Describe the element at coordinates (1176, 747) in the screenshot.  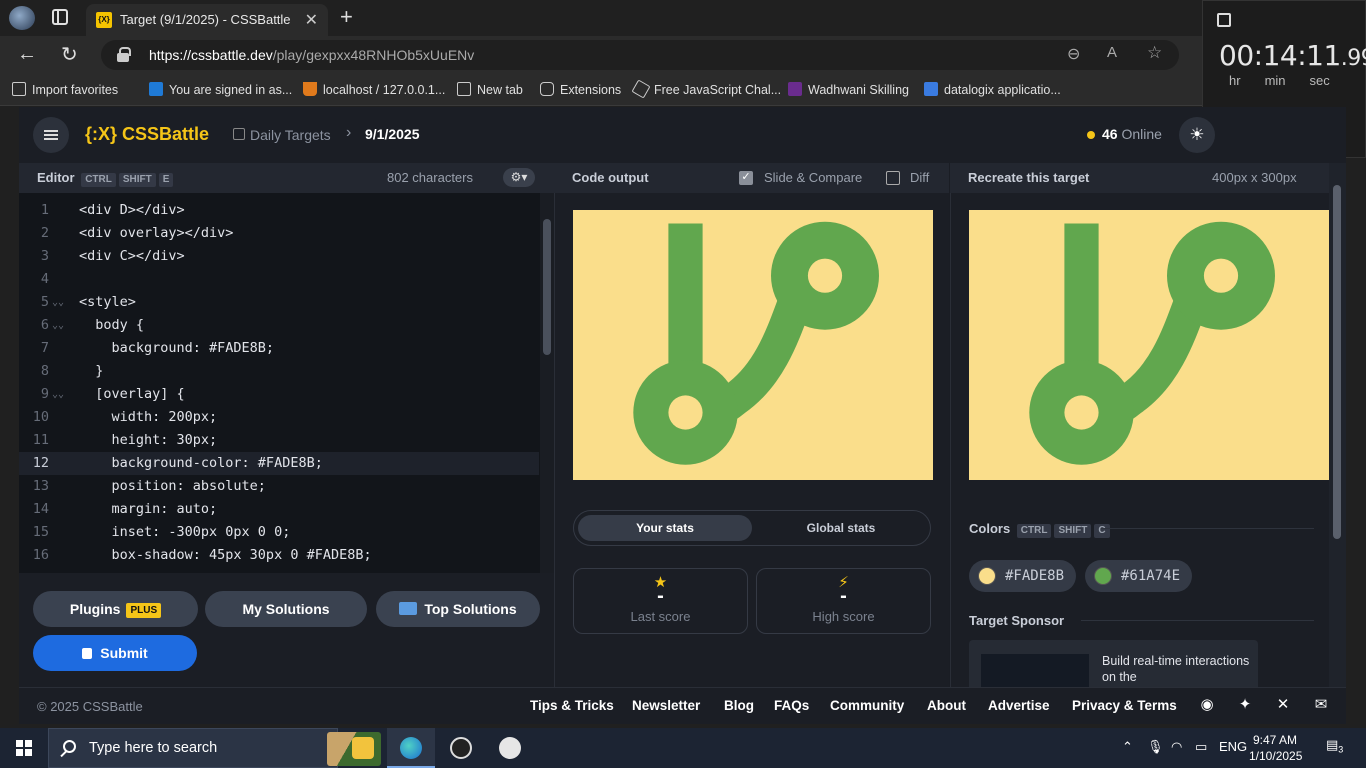
I see `wifi-icon: ◠` at that location.